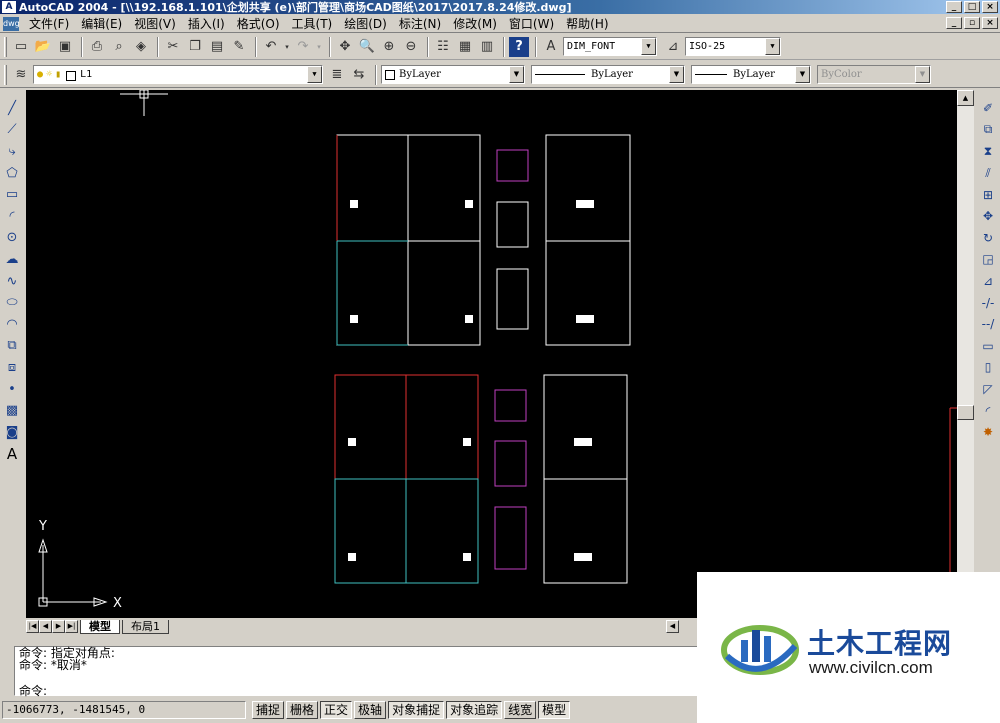 The height and width of the screenshot is (723, 1000). What do you see at coordinates (173, 47) in the screenshot?
I see `cut-icon: ✂` at bounding box center [173, 47].